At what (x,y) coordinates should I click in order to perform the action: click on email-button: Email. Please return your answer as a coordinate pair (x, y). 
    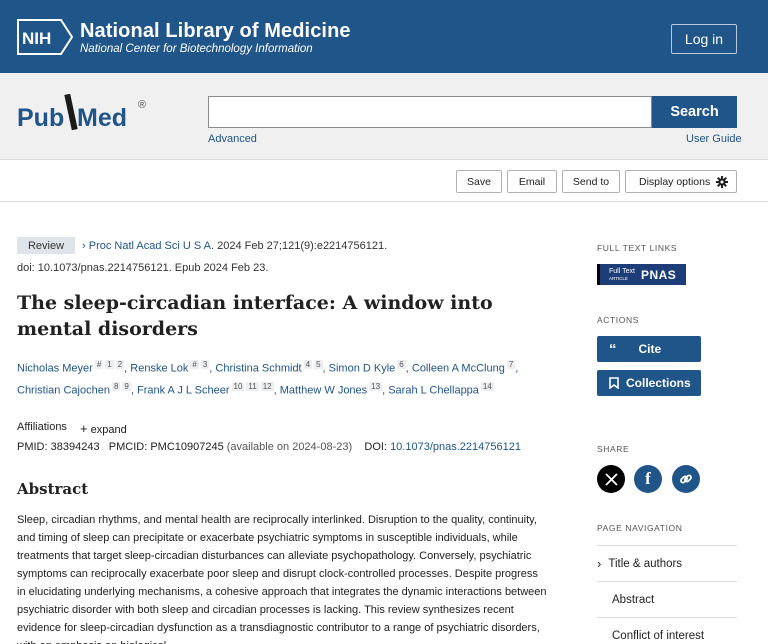
    Looking at the image, I should click on (532, 181).